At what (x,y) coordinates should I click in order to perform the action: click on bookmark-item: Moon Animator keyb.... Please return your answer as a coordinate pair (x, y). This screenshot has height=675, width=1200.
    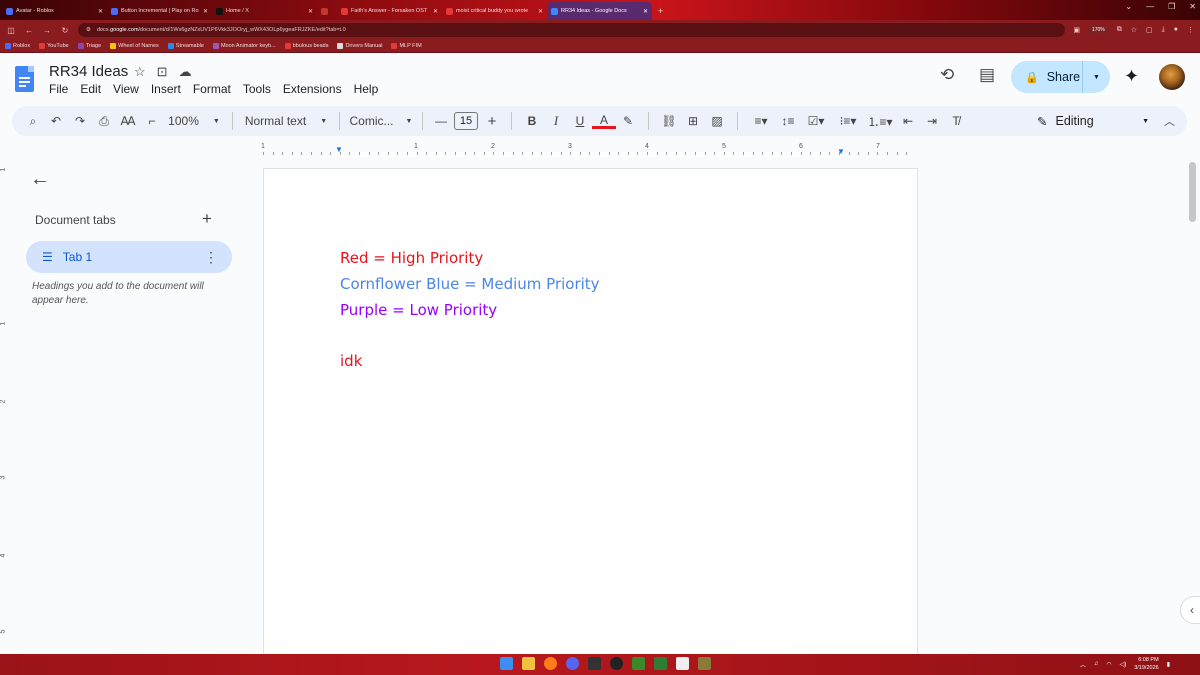
    Looking at the image, I should click on (244, 46).